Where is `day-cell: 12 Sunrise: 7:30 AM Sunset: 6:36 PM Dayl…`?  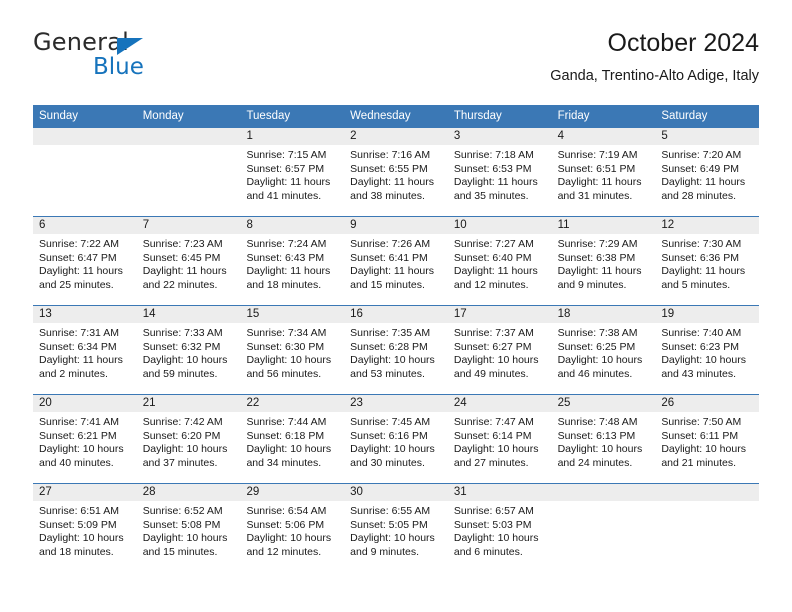
day-cell: 12 Sunrise: 7:30 AM Sunset: 6:36 PM Dayl… is located at coordinates (707, 261).